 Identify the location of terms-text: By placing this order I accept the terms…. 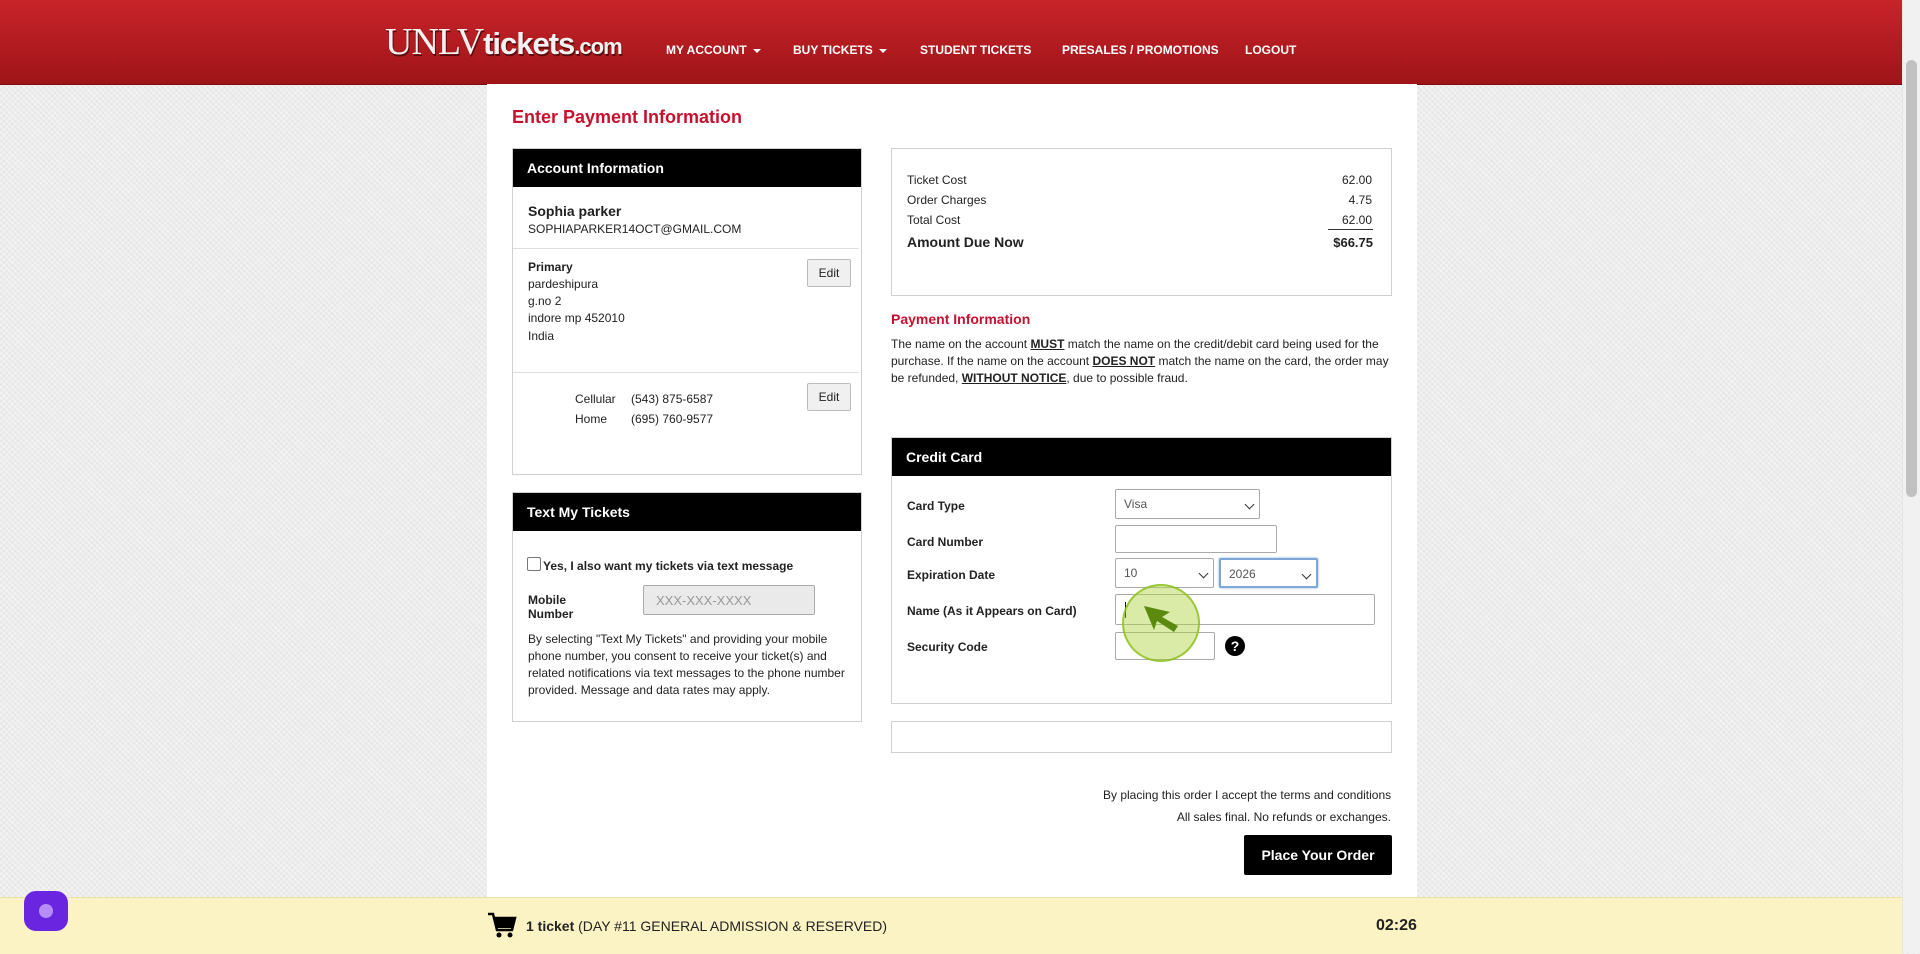
(1247, 795).